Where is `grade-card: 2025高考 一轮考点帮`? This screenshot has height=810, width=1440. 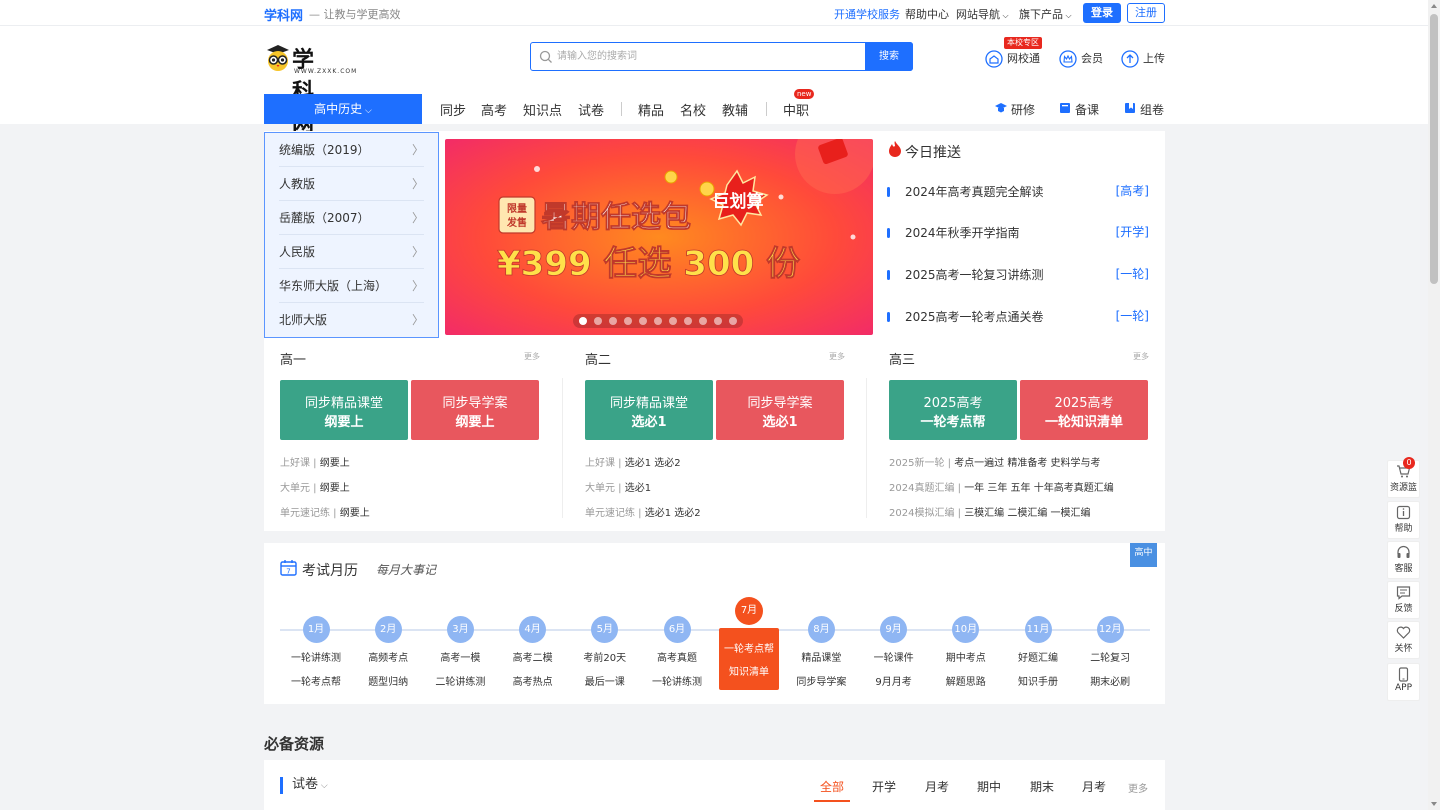
grade-card: 2025高考 一轮考点帮 is located at coordinates (953, 410).